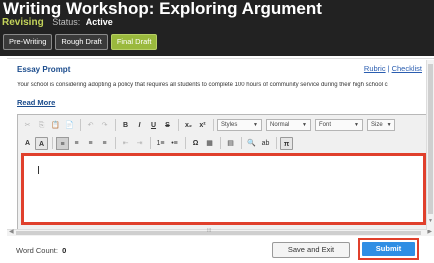 This screenshot has width=434, height=263. Describe the element at coordinates (44, 69) in the screenshot. I see `essay-prompt-heading: Essay Prompt` at that location.